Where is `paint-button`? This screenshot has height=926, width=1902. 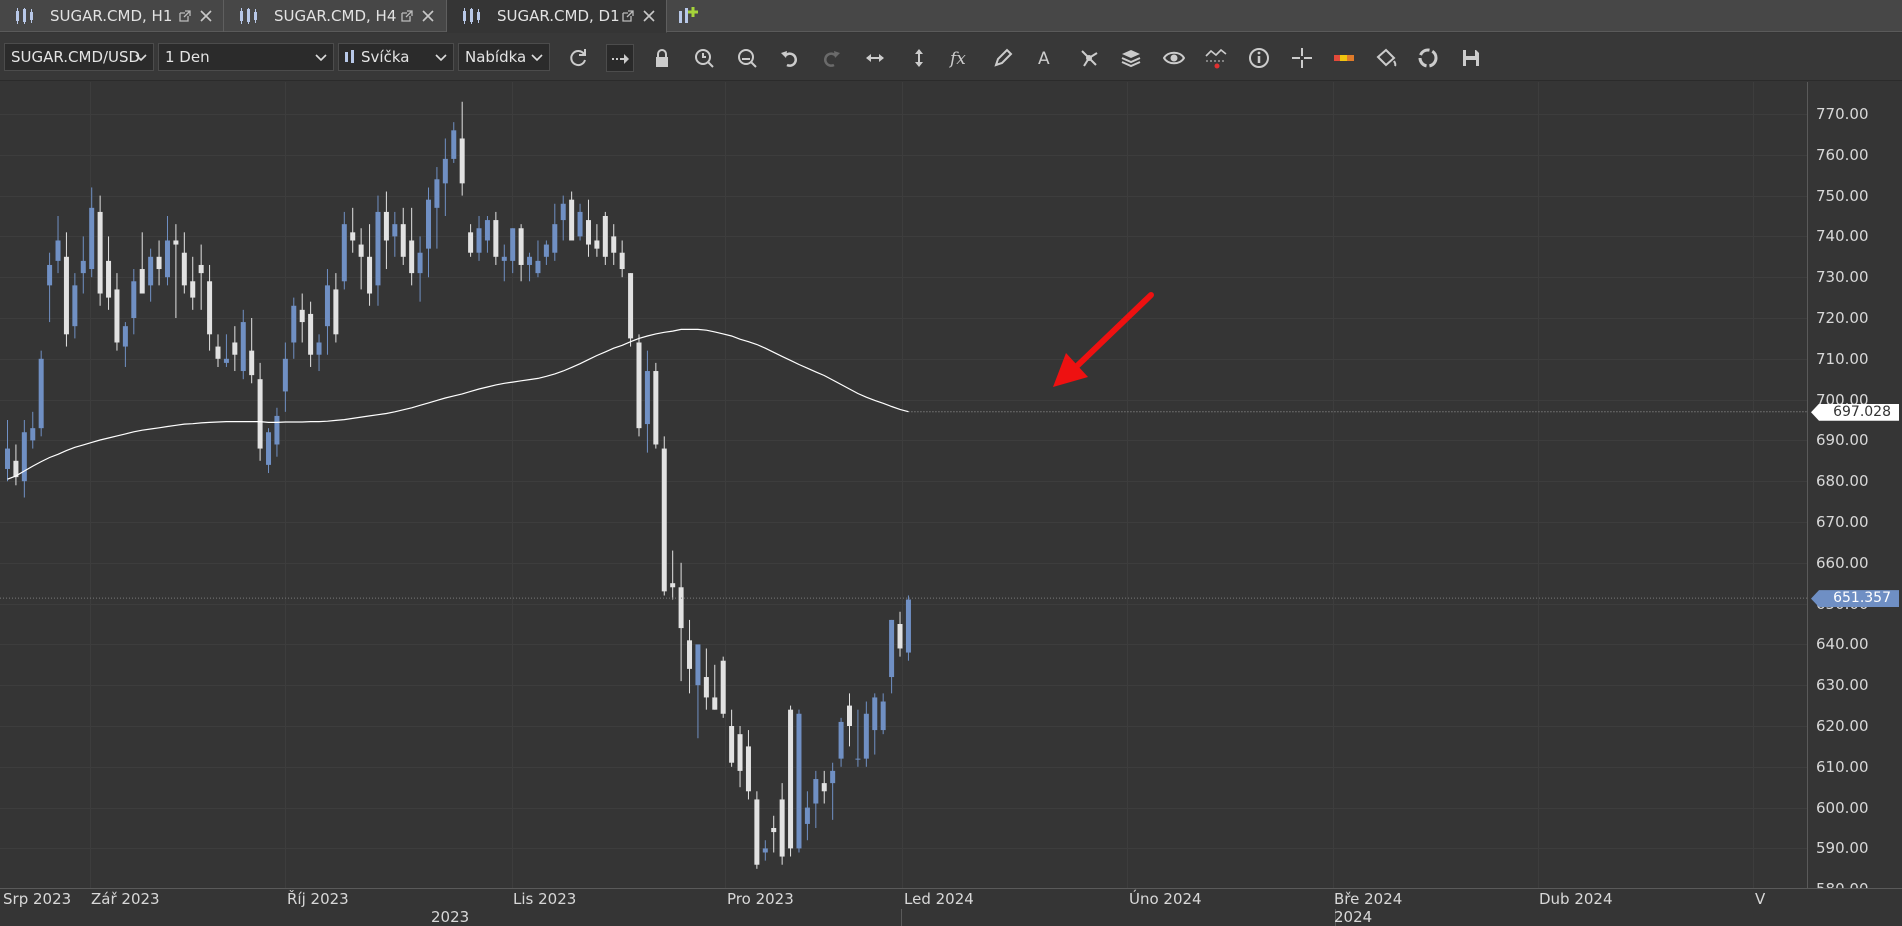 paint-button is located at coordinates (1386, 58).